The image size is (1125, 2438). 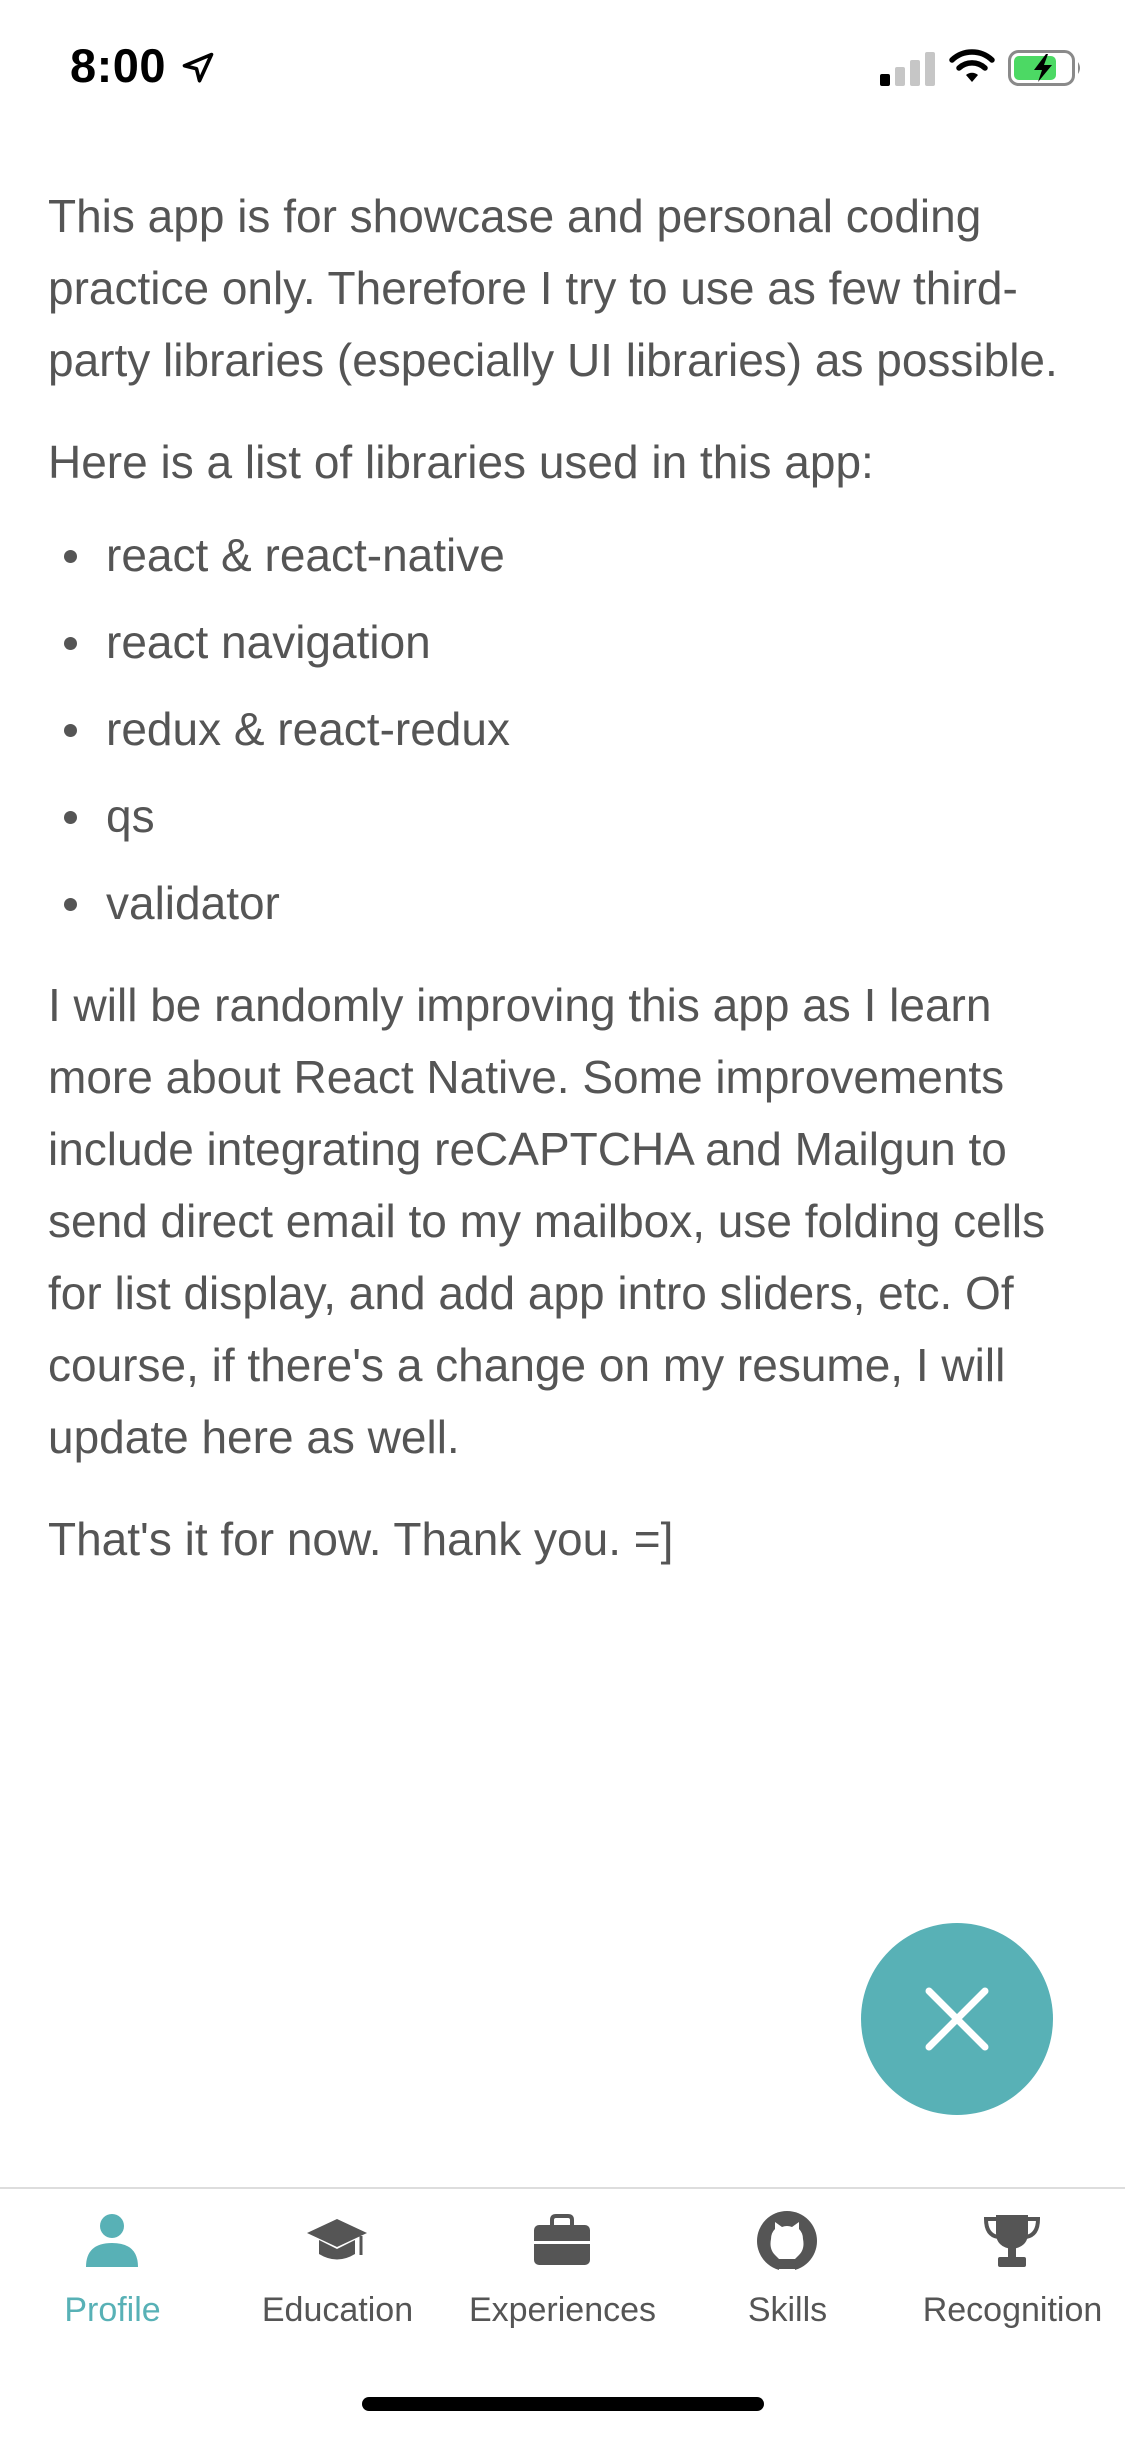 I want to click on tab-recognition: Recognition, so click(x=1012, y=2279).